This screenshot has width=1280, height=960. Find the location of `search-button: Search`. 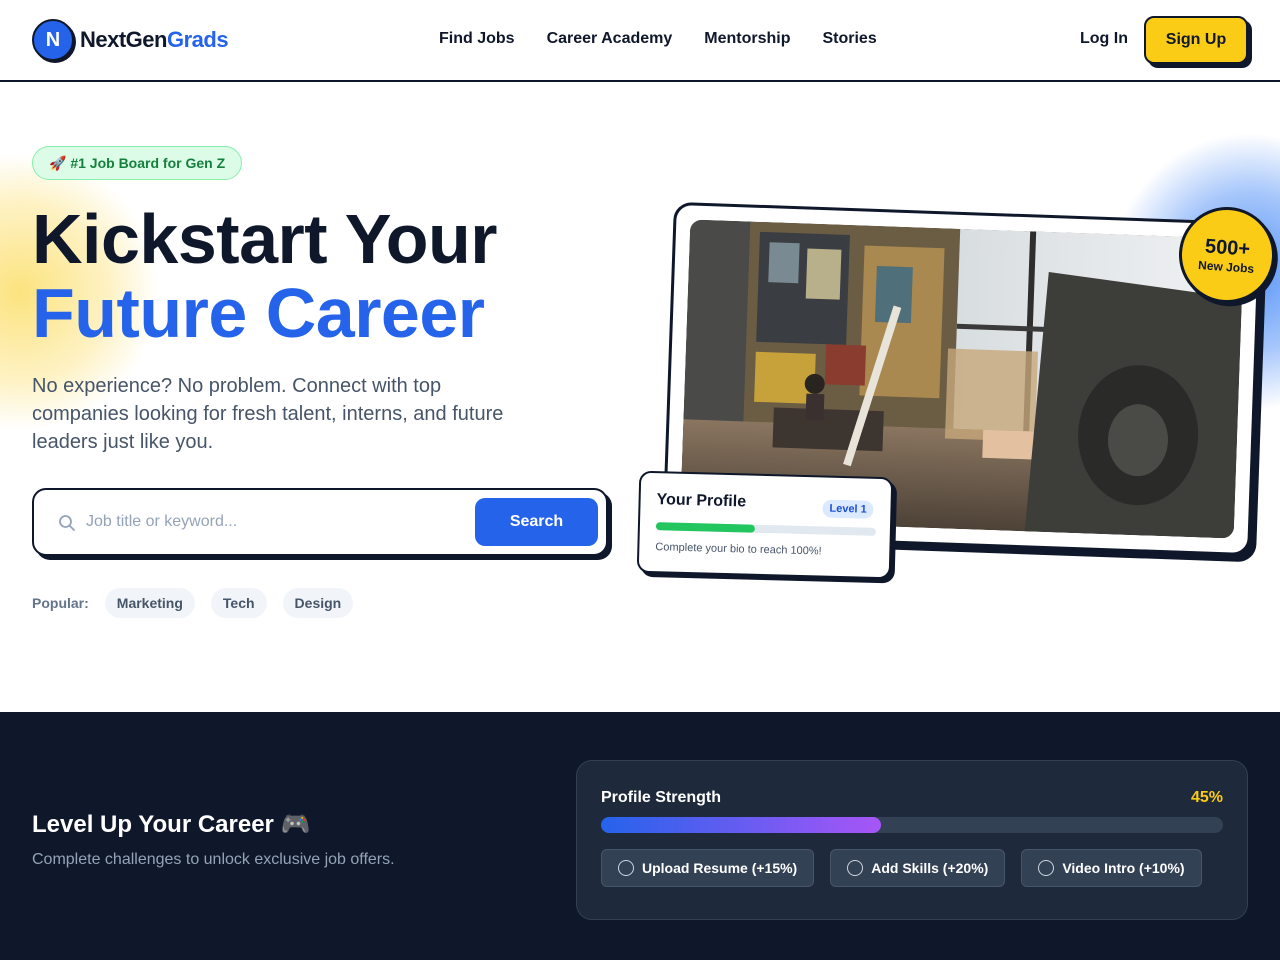

search-button: Search is located at coordinates (536, 522).